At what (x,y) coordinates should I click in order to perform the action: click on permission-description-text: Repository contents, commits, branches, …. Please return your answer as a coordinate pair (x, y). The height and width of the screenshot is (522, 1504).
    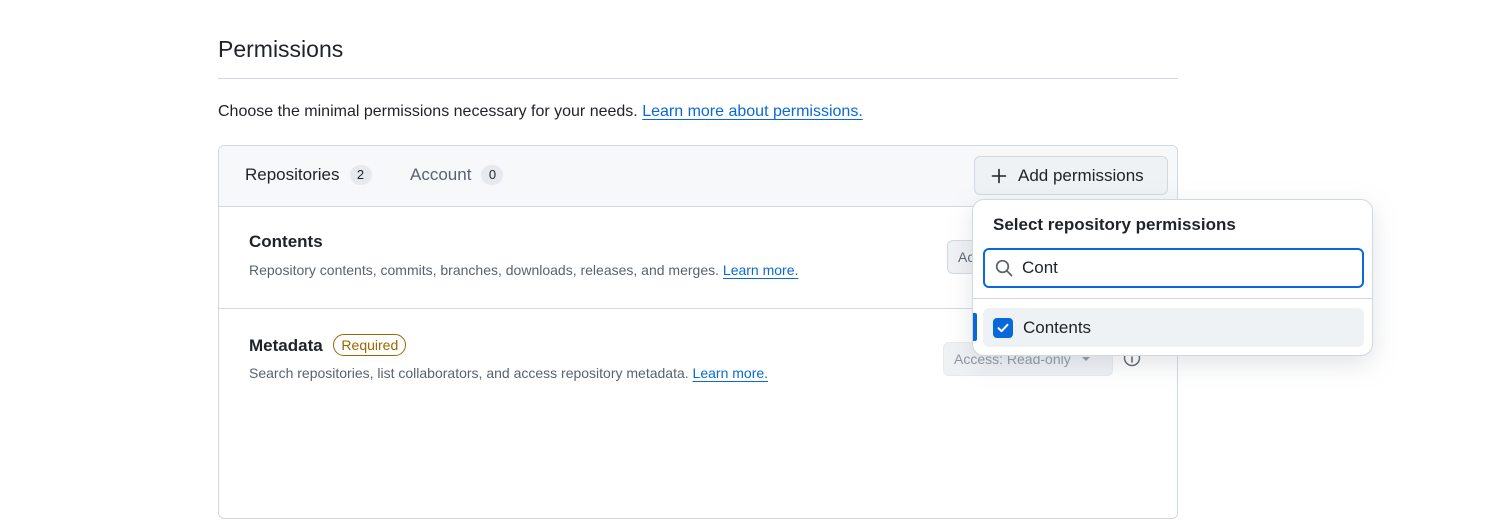
    Looking at the image, I should click on (484, 270).